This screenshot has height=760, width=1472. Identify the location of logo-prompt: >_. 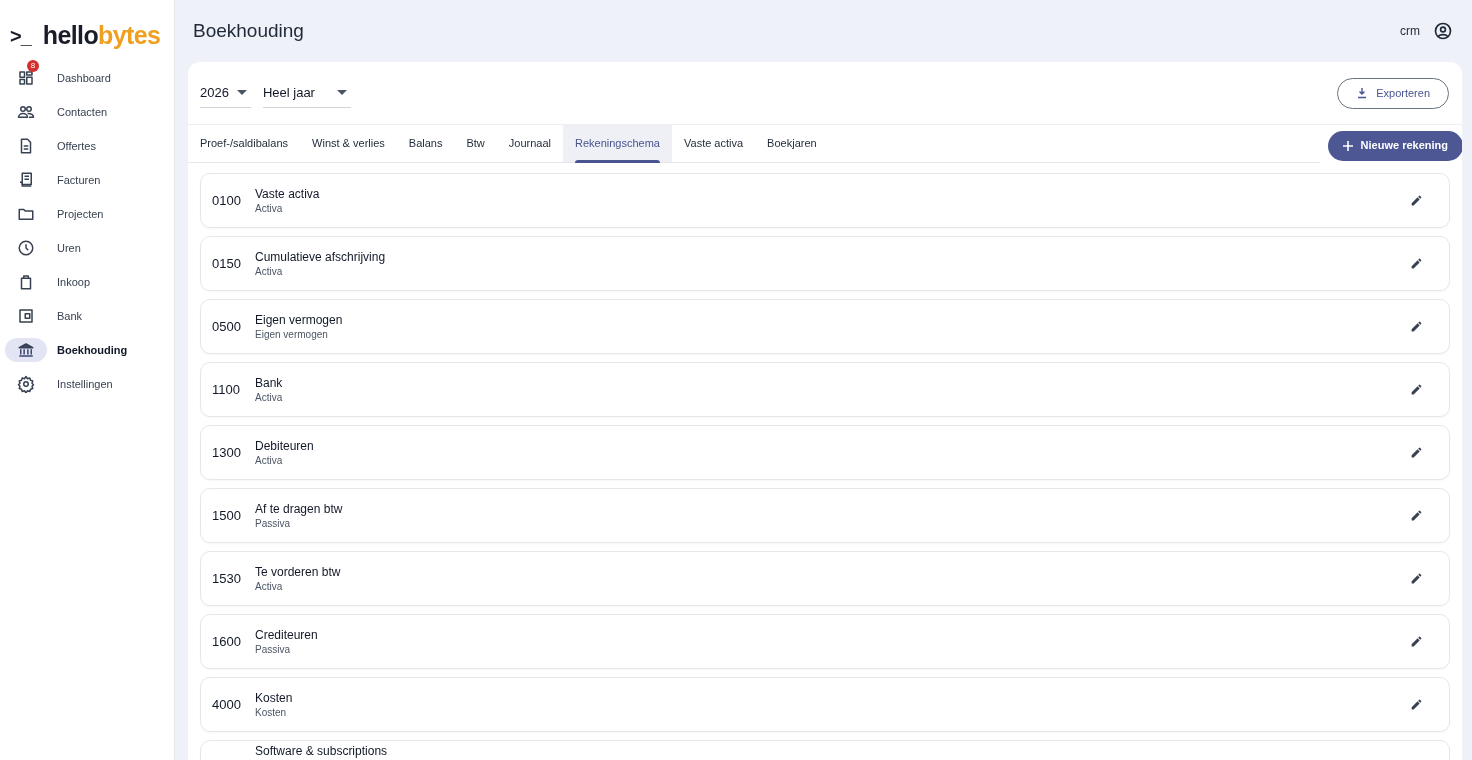
(20, 36).